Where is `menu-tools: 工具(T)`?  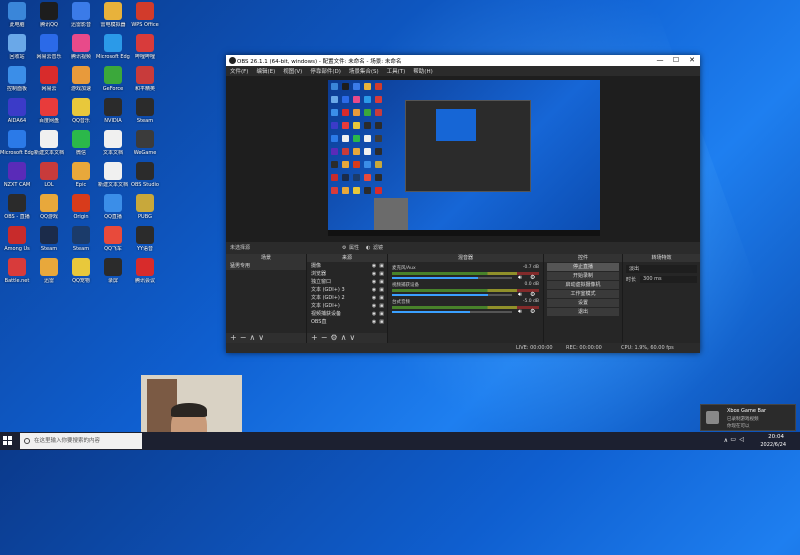
menu-tools: 工具(T) is located at coordinates (396, 71).